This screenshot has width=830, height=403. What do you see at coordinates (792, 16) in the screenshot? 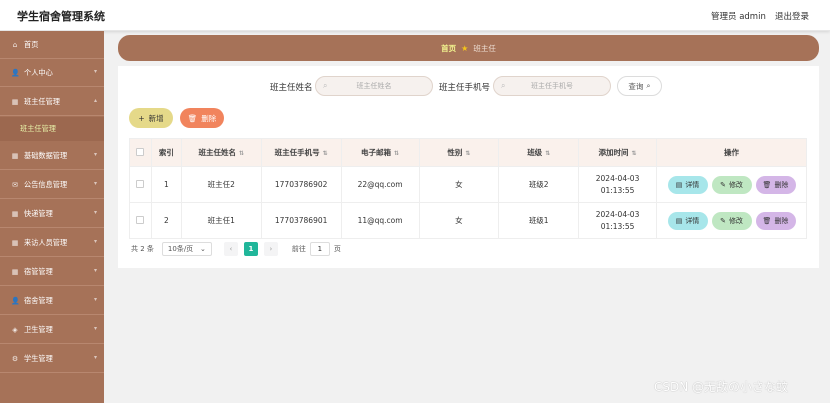
I see `logout-link: 退出登录` at bounding box center [792, 16].